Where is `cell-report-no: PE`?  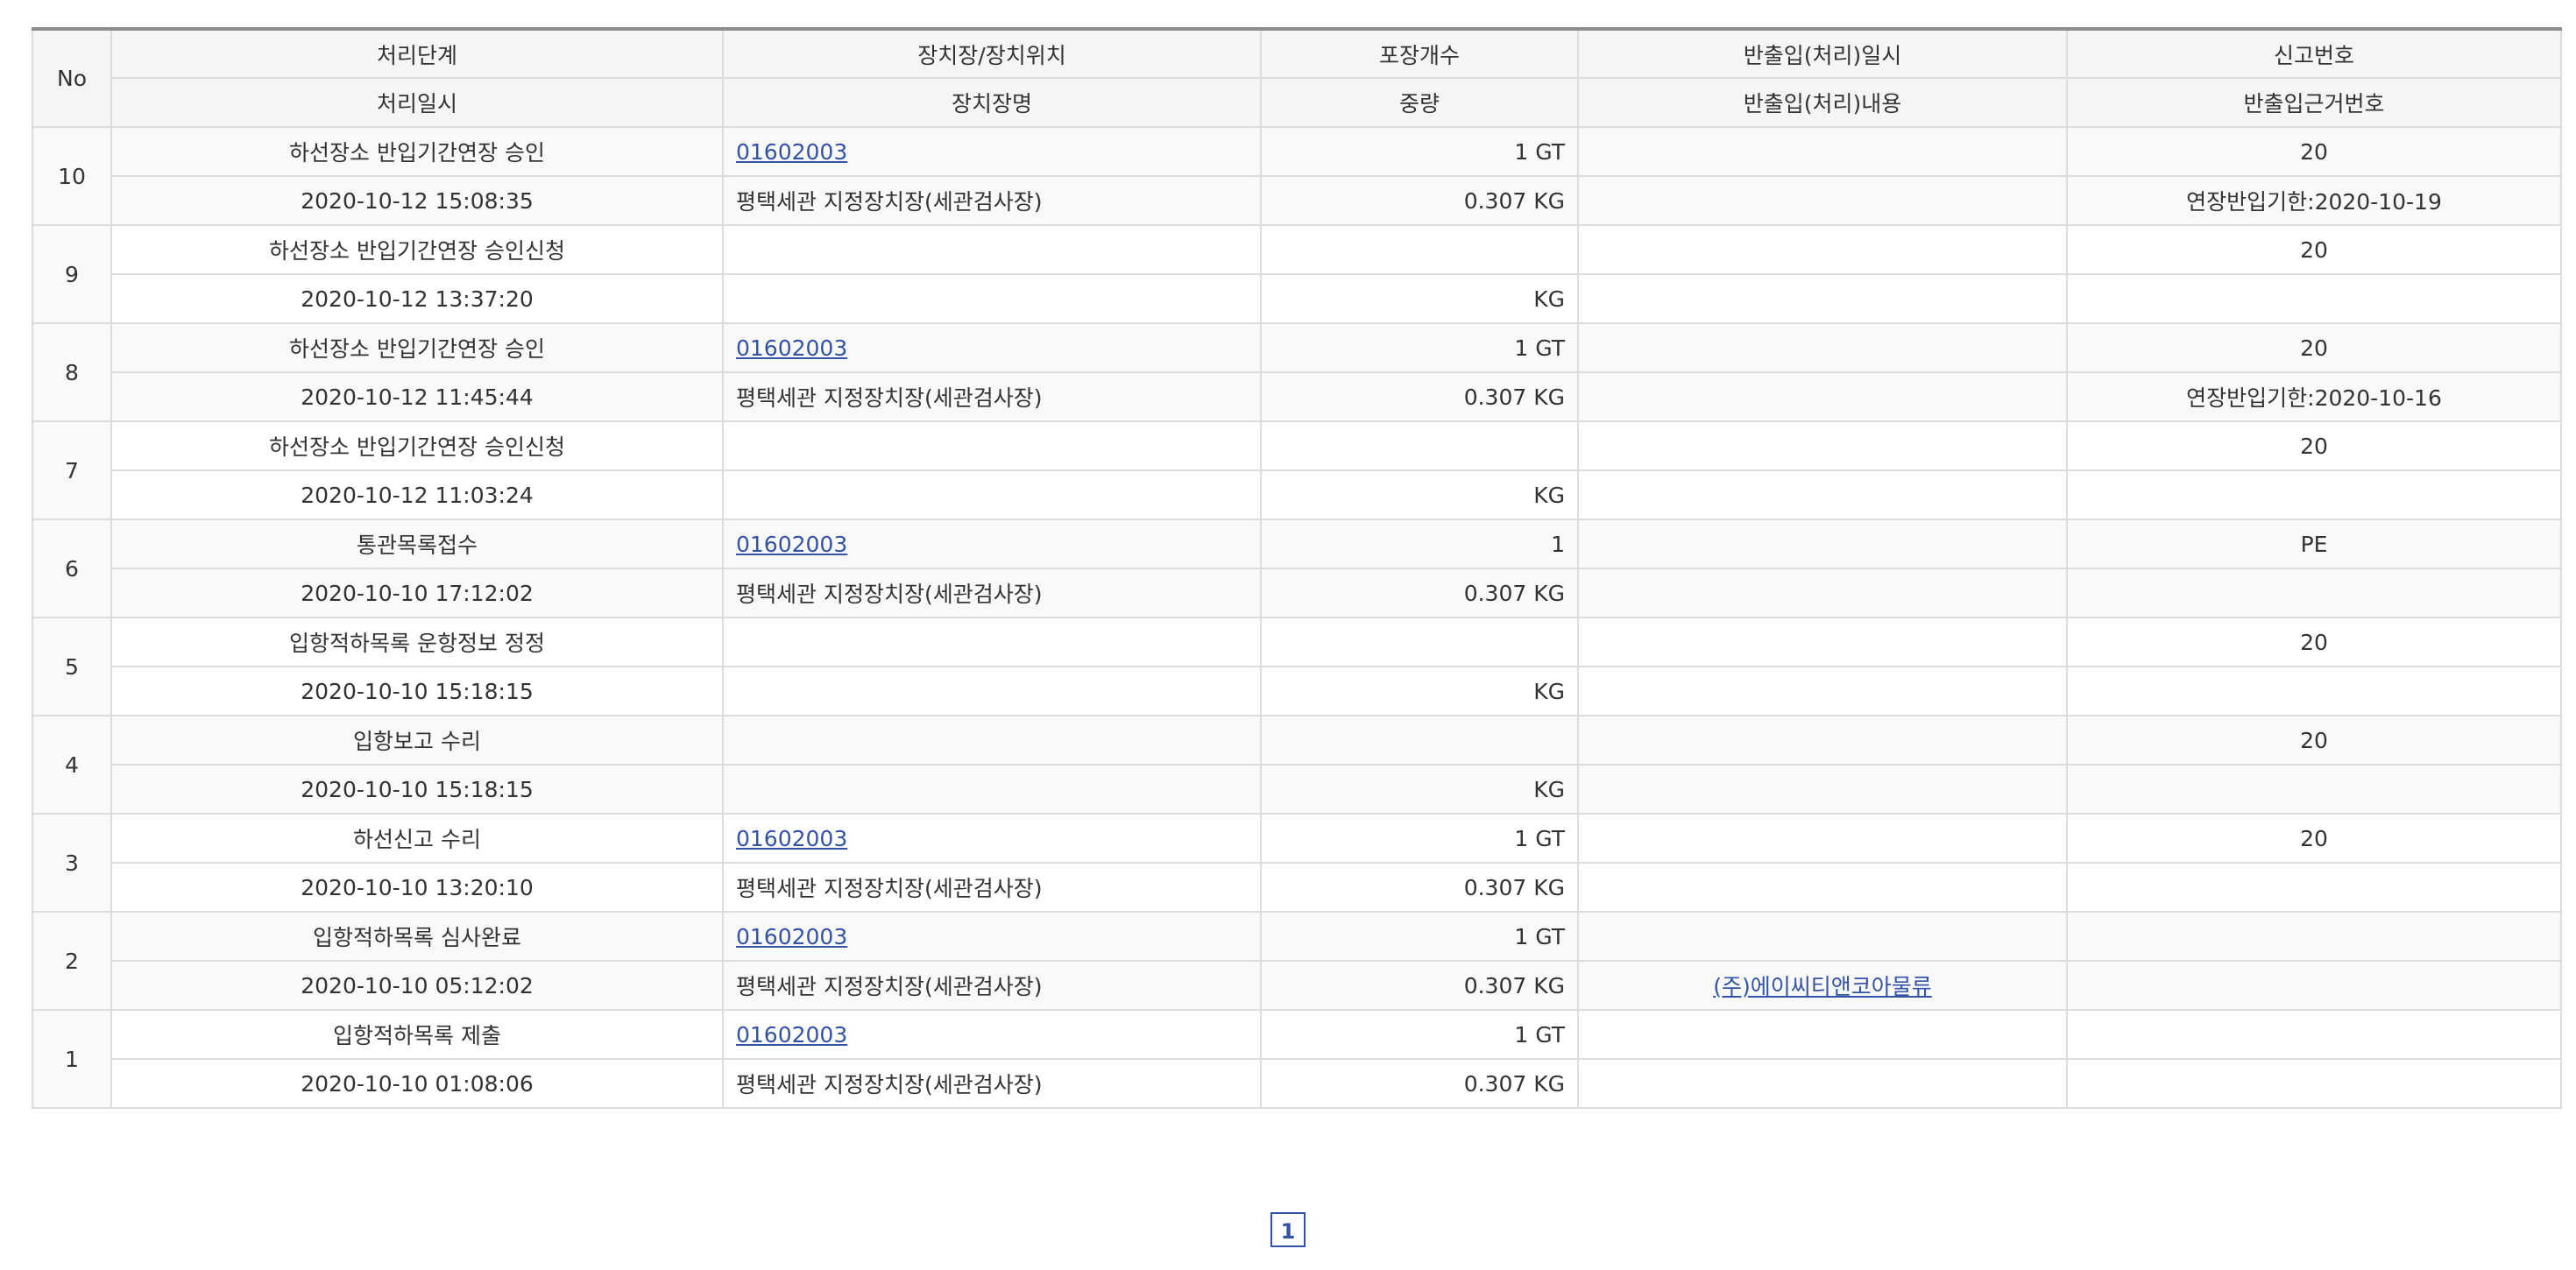
cell-report-no: PE is located at coordinates (2314, 544).